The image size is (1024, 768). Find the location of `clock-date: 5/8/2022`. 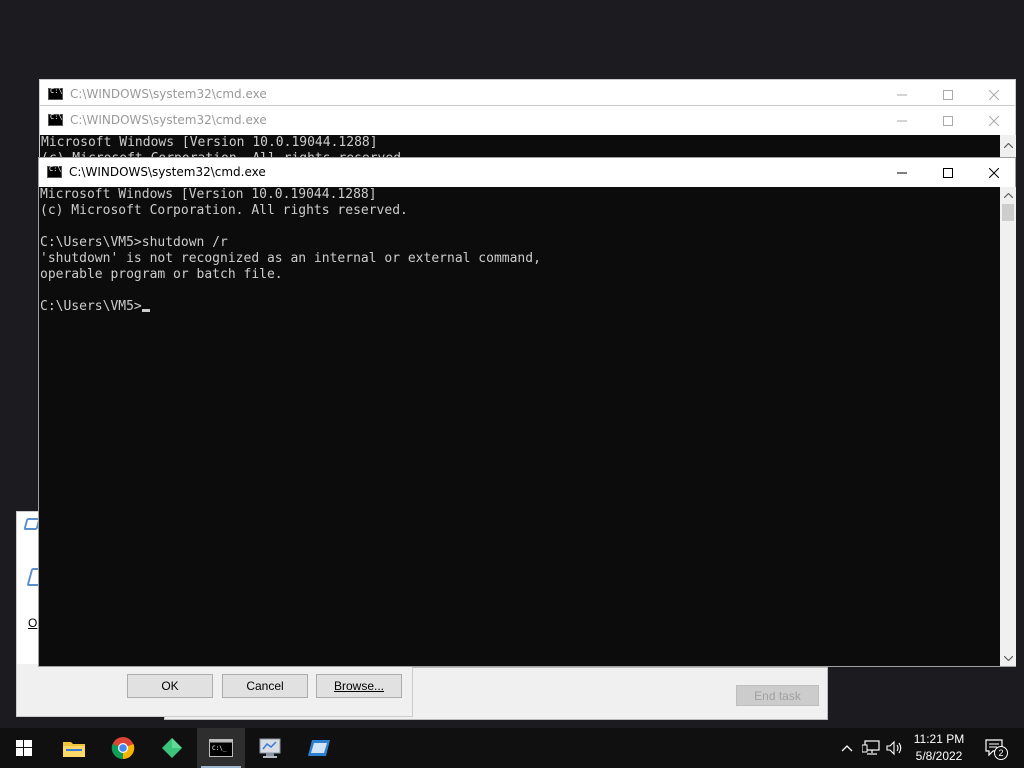

clock-date: 5/8/2022 is located at coordinates (939, 756).